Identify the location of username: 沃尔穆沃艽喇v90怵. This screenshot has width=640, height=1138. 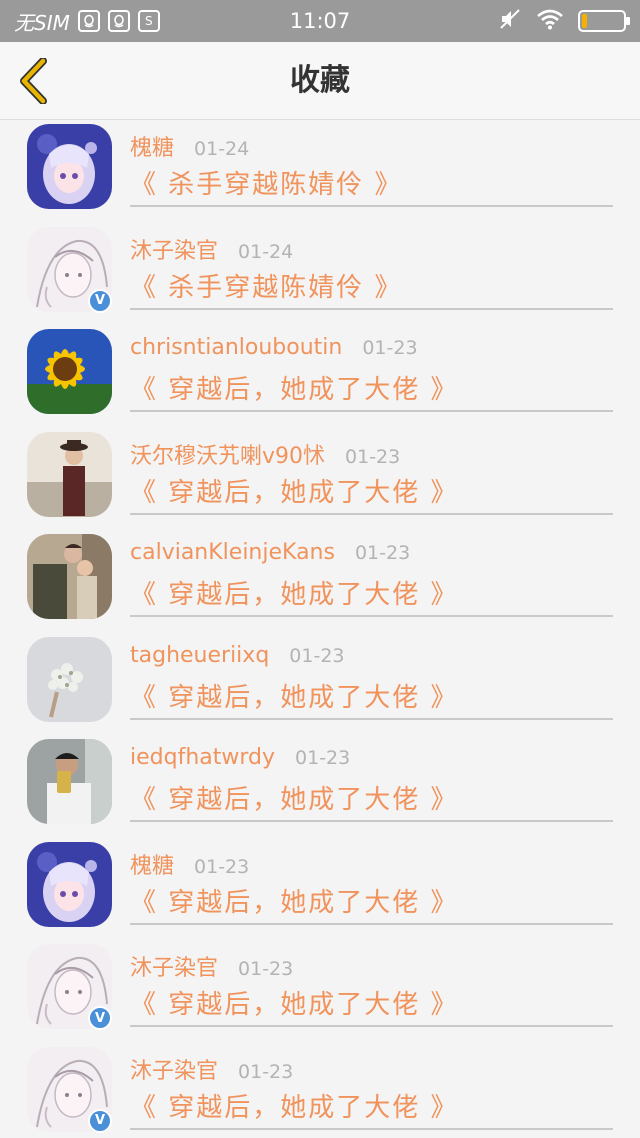
(227, 454).